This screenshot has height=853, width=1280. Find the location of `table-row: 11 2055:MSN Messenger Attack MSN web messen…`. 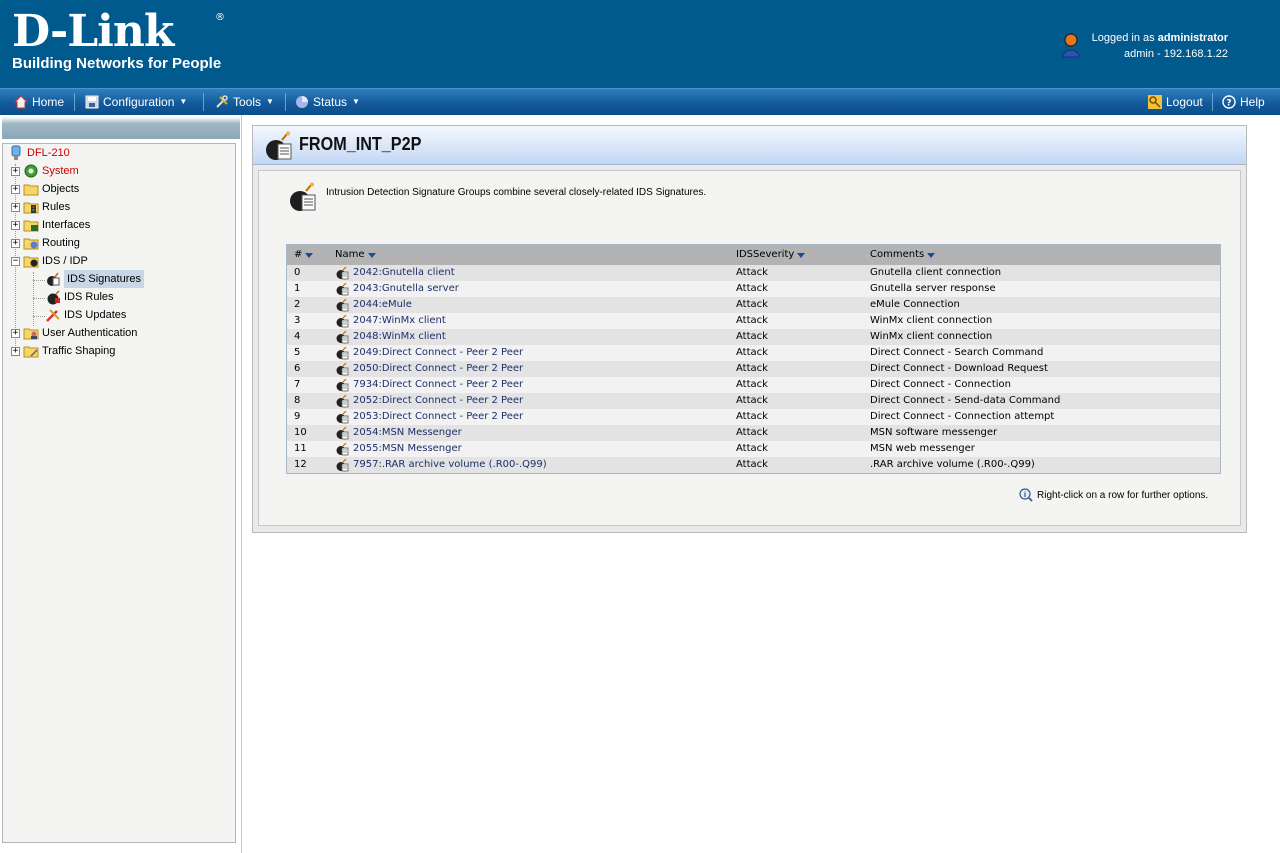

table-row: 11 2055:MSN Messenger Attack MSN web messen… is located at coordinates (753, 449).